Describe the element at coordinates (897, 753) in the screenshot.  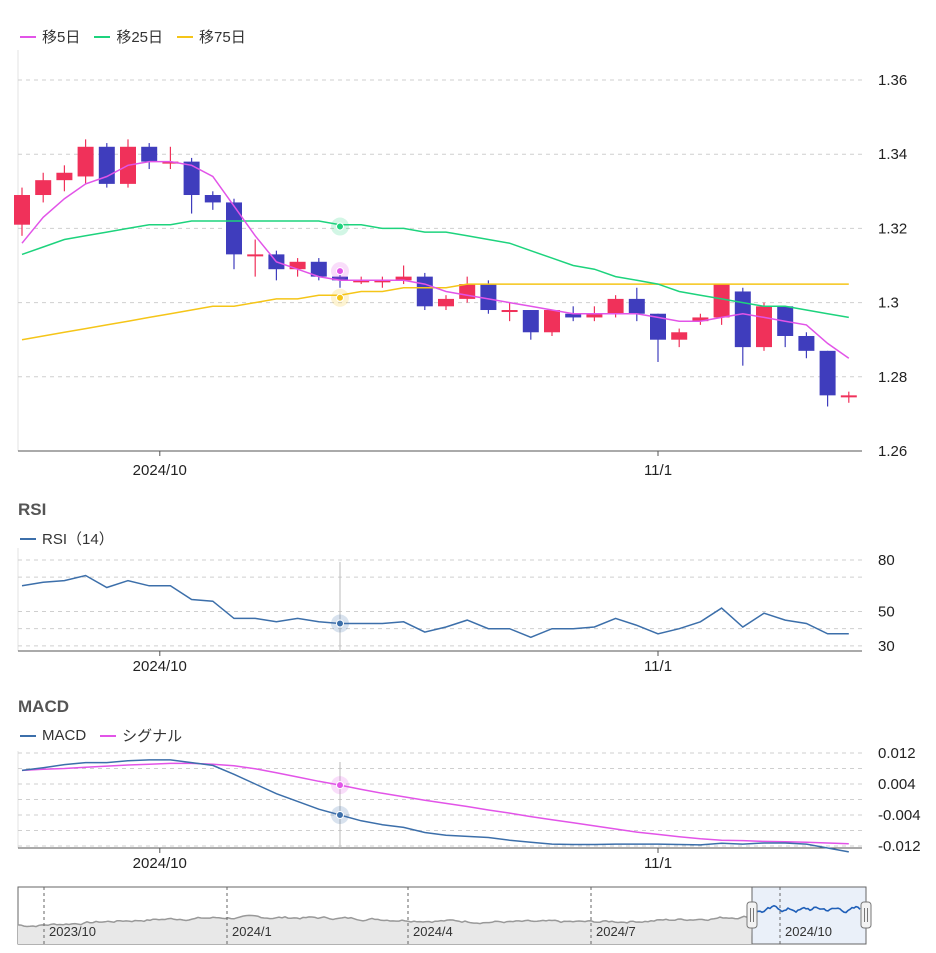
I see `macd-y-tick: 0.012` at that location.